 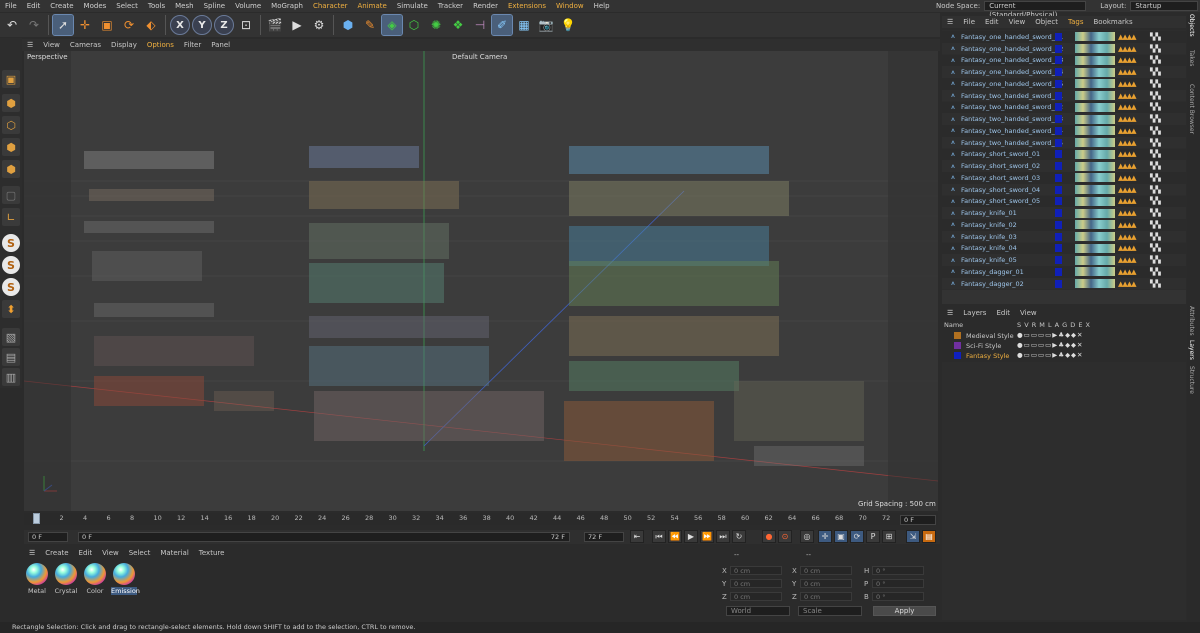 I want to click on pen-icon: ✎, so click(x=370, y=25).